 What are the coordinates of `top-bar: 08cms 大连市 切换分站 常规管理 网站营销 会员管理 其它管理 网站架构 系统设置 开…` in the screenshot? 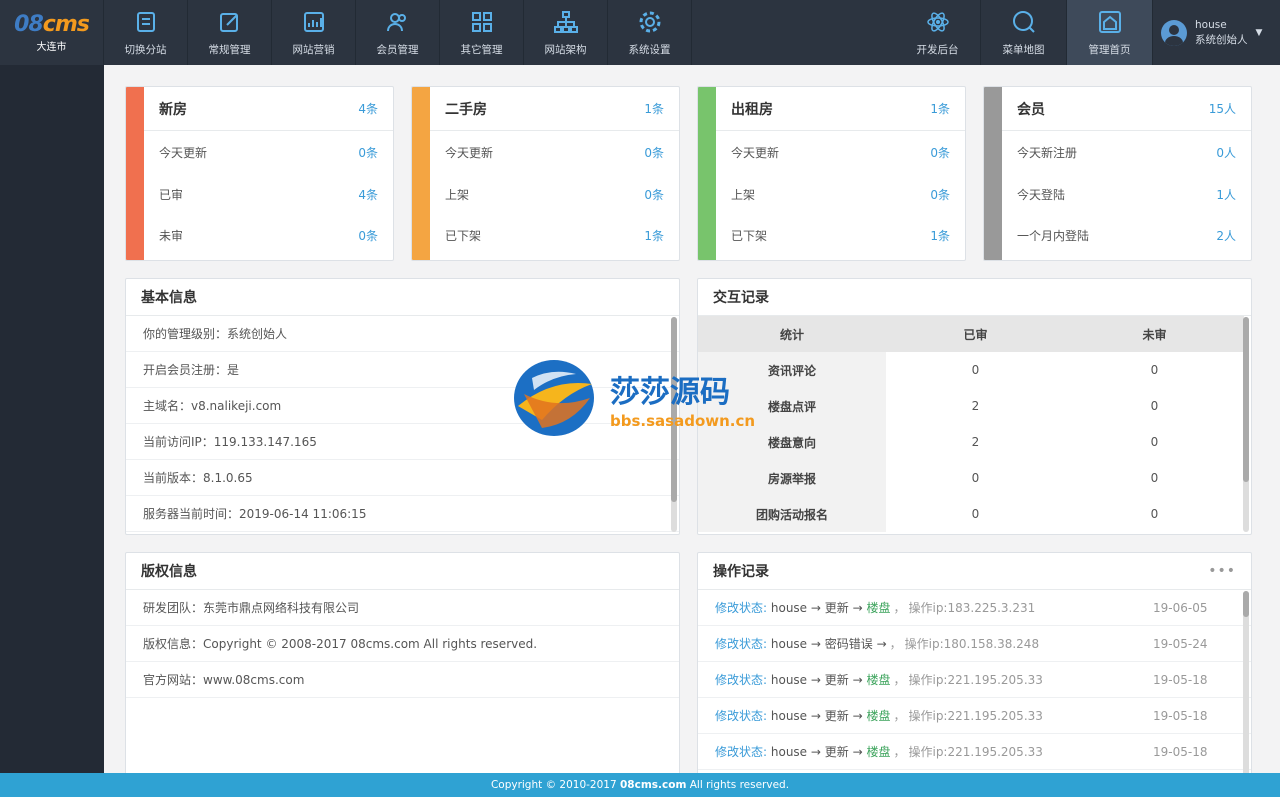 It's located at (640, 32).